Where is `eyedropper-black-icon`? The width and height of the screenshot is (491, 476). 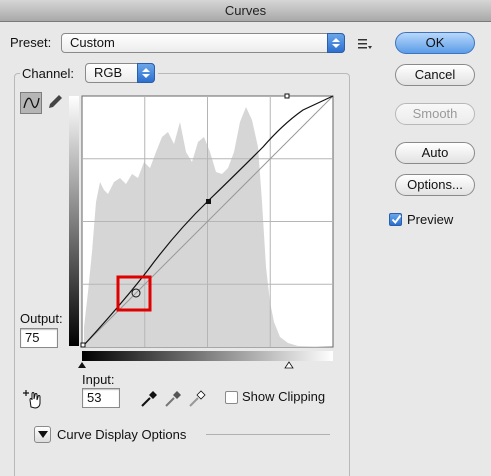 eyedropper-black-icon is located at coordinates (149, 399).